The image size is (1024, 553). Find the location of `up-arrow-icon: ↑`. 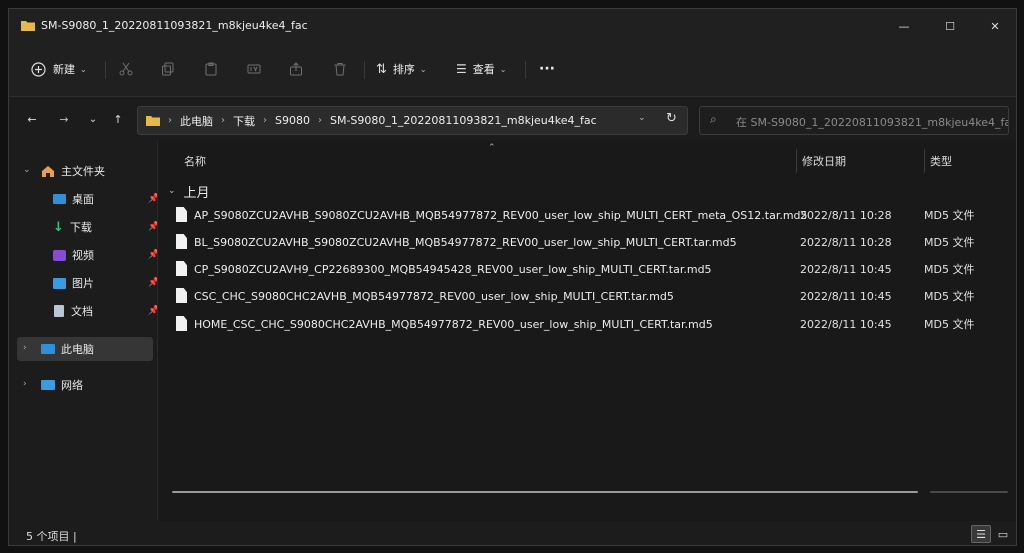

up-arrow-icon: ↑ is located at coordinates (118, 119).